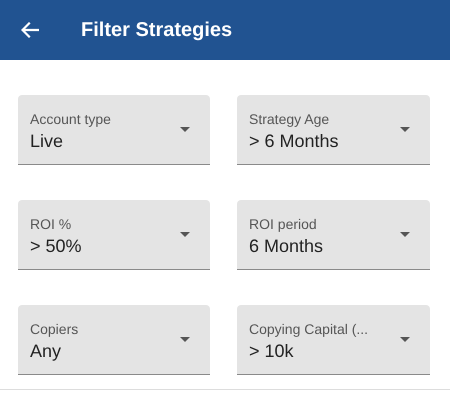 The width and height of the screenshot is (450, 404). What do you see at coordinates (333, 235) in the screenshot?
I see `dropdown-field: ROI period 6 Months` at bounding box center [333, 235].